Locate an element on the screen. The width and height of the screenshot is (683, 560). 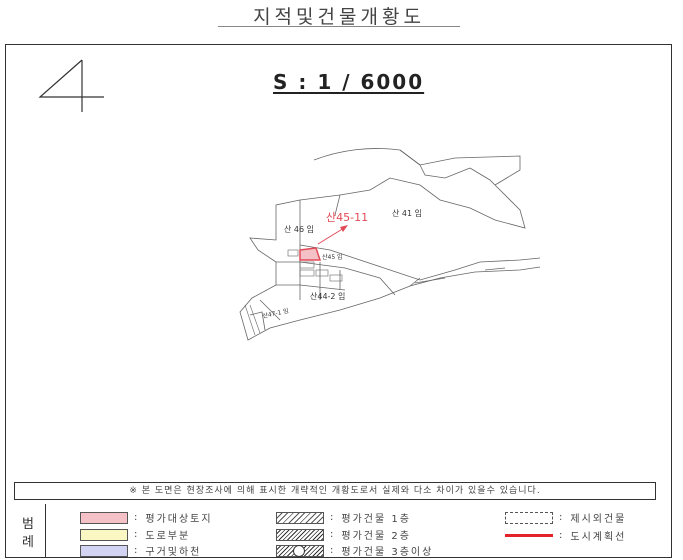
label-forest-41: 산 41 임 is located at coordinates (407, 213).